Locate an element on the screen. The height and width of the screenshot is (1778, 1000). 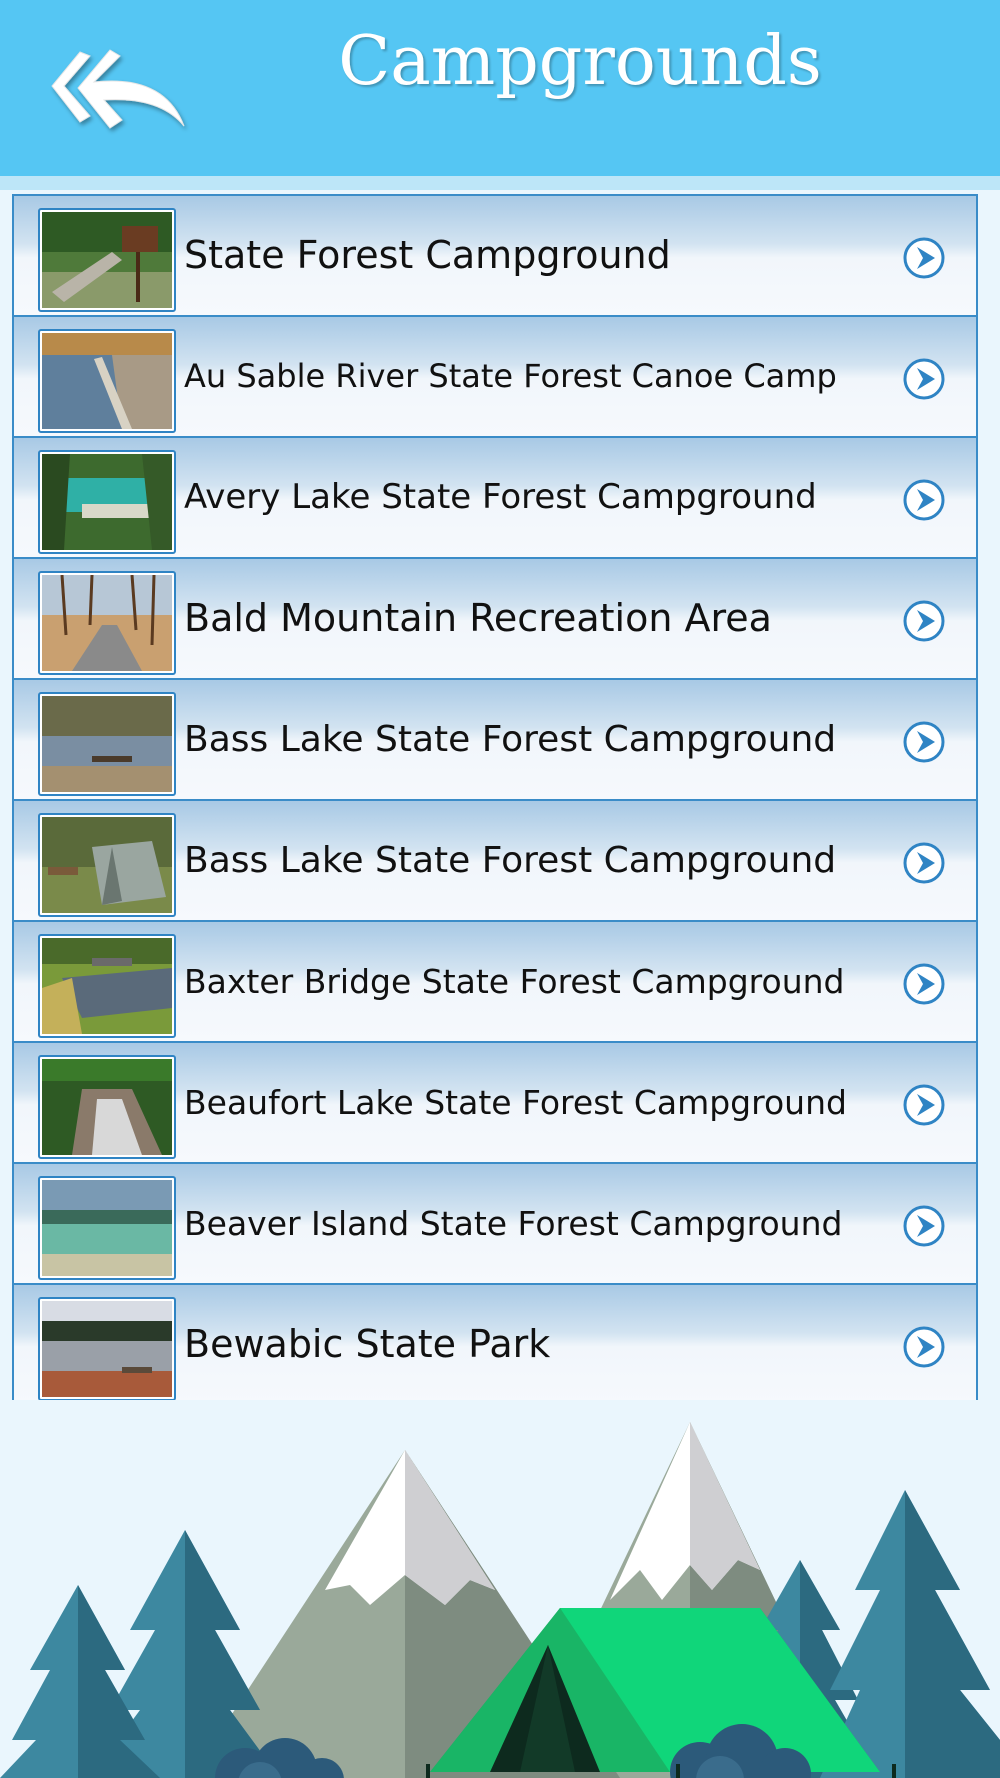
header-bar: Campgrounds is located at coordinates (500, 88).